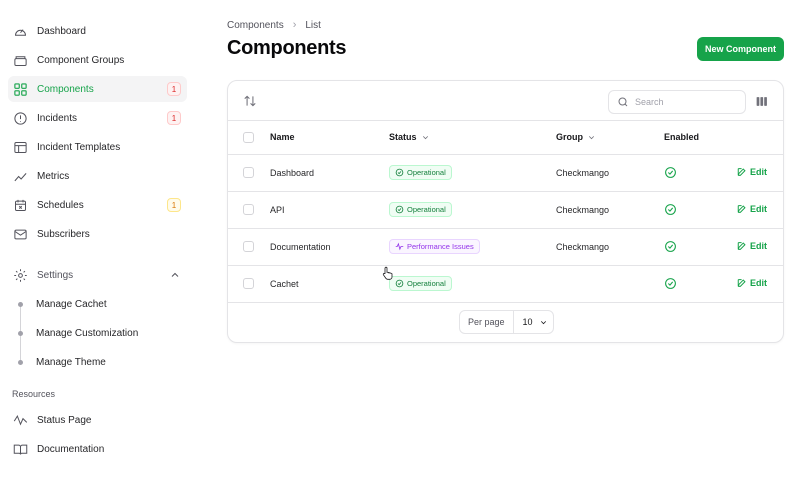 This screenshot has width=800, height=496. I want to click on sort-icon, so click(250, 101).